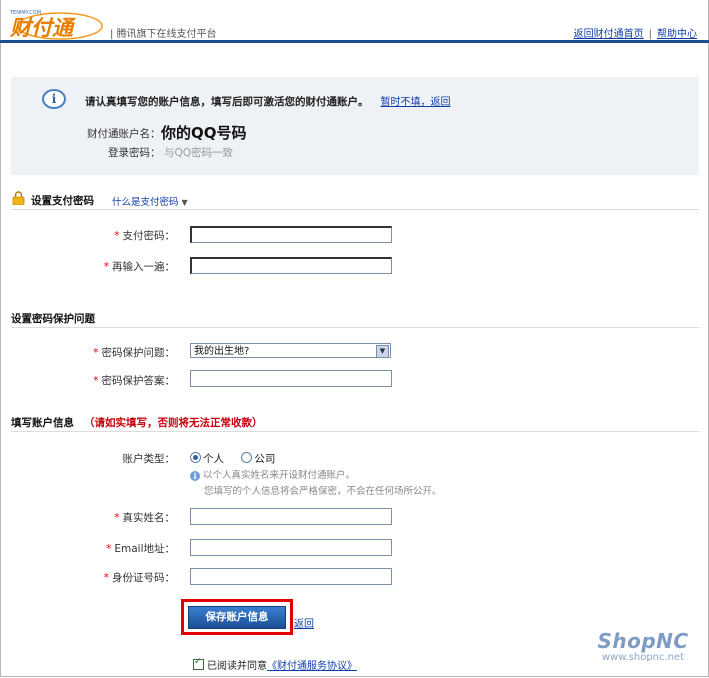 This screenshot has width=709, height=678. Describe the element at coordinates (416, 102) in the screenshot. I see `later-link: 暂时不填，返回` at that location.